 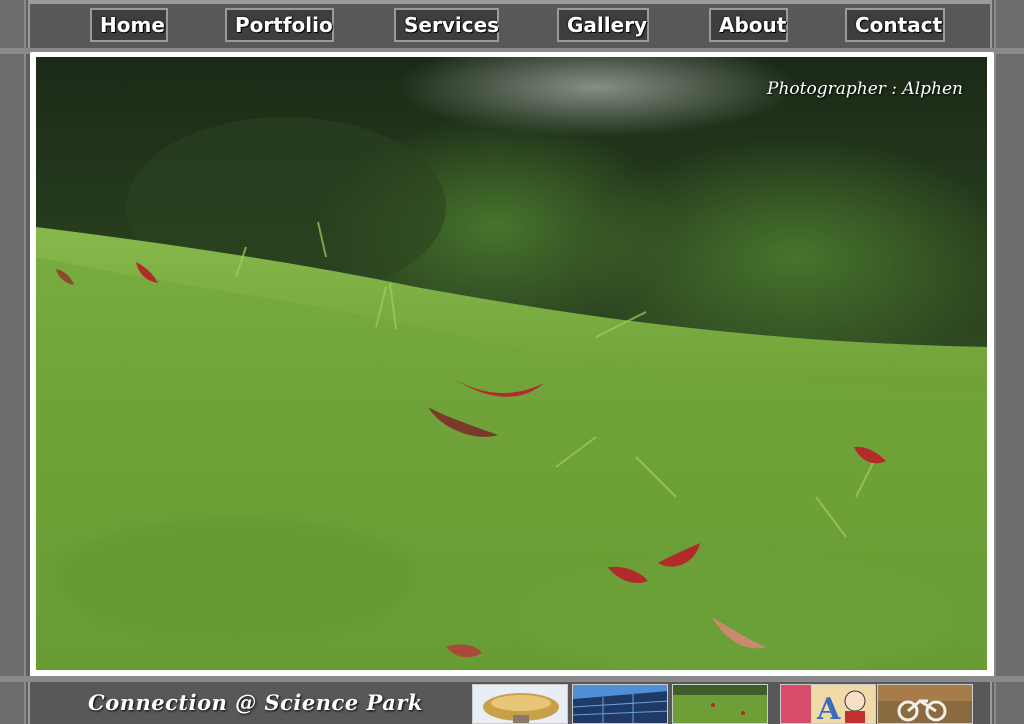 What do you see at coordinates (1009, 362) in the screenshot?
I see `frame-right` at bounding box center [1009, 362].